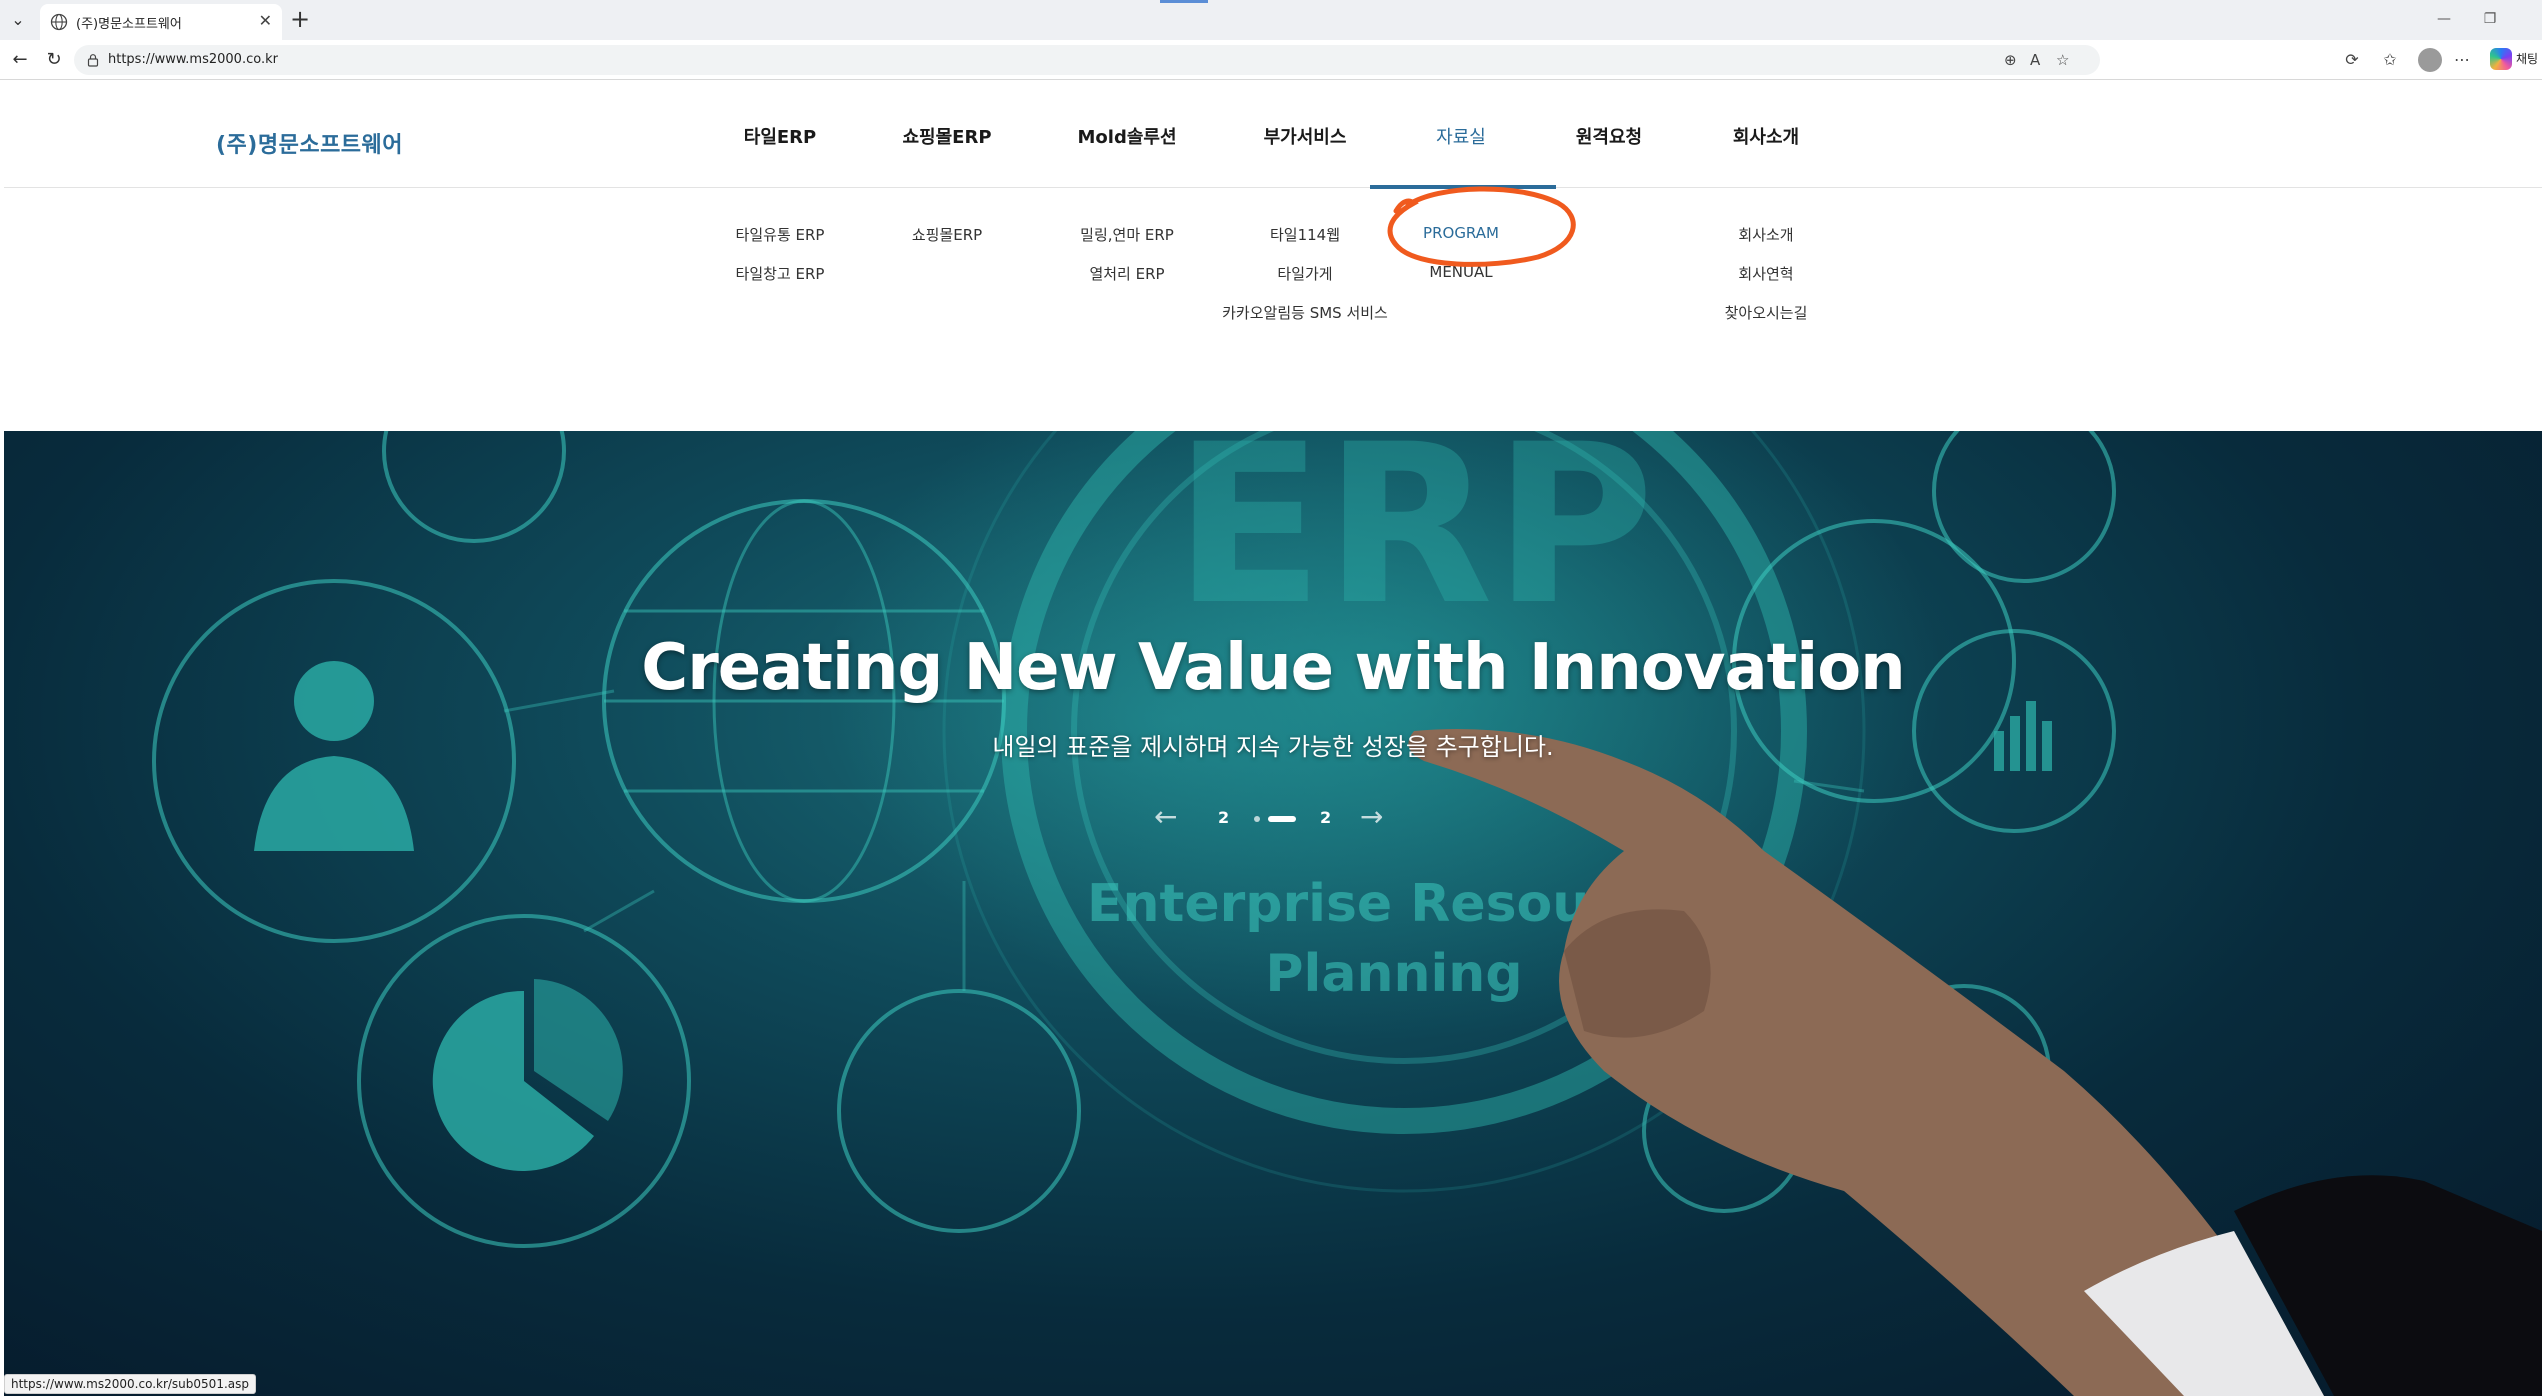 Image resolution: width=2542 pixels, height=1396 pixels. I want to click on address-toolbar: ← ↻ https://www.ms2000.co.kr ⊕ A ☆ ⟳ ✩ ⋯, so click(1271, 60).